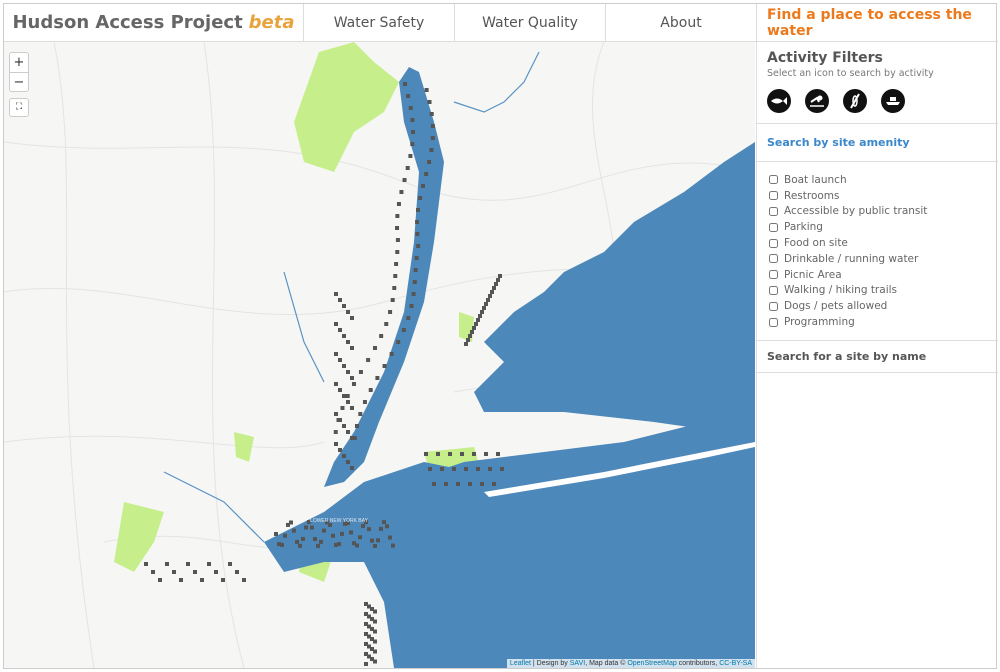 The height and width of the screenshot is (672, 1000). What do you see at coordinates (878, 180) in the screenshot?
I see `amenity-checkbox-item: Boat launch` at bounding box center [878, 180].